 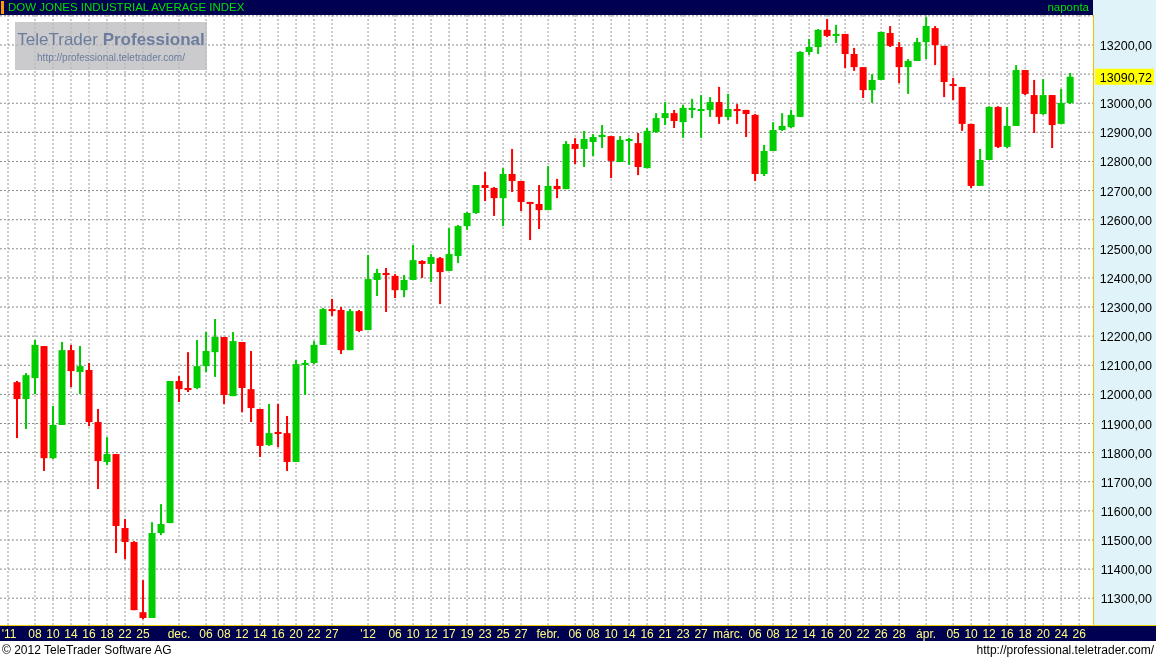 I want to click on price-label: 11500,00, so click(x=1126, y=541).